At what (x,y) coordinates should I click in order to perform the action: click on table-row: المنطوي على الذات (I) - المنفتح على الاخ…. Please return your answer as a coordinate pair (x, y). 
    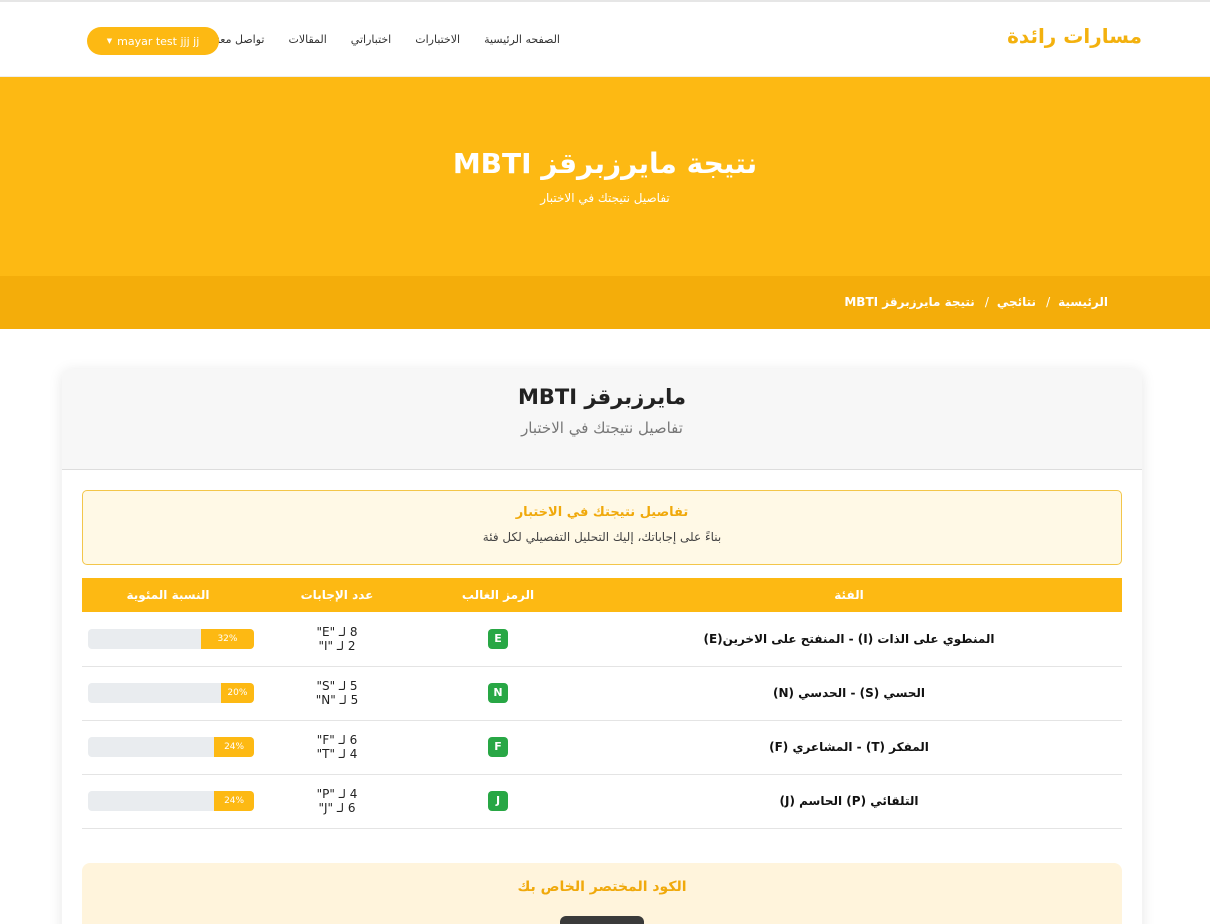
    Looking at the image, I should click on (602, 639).